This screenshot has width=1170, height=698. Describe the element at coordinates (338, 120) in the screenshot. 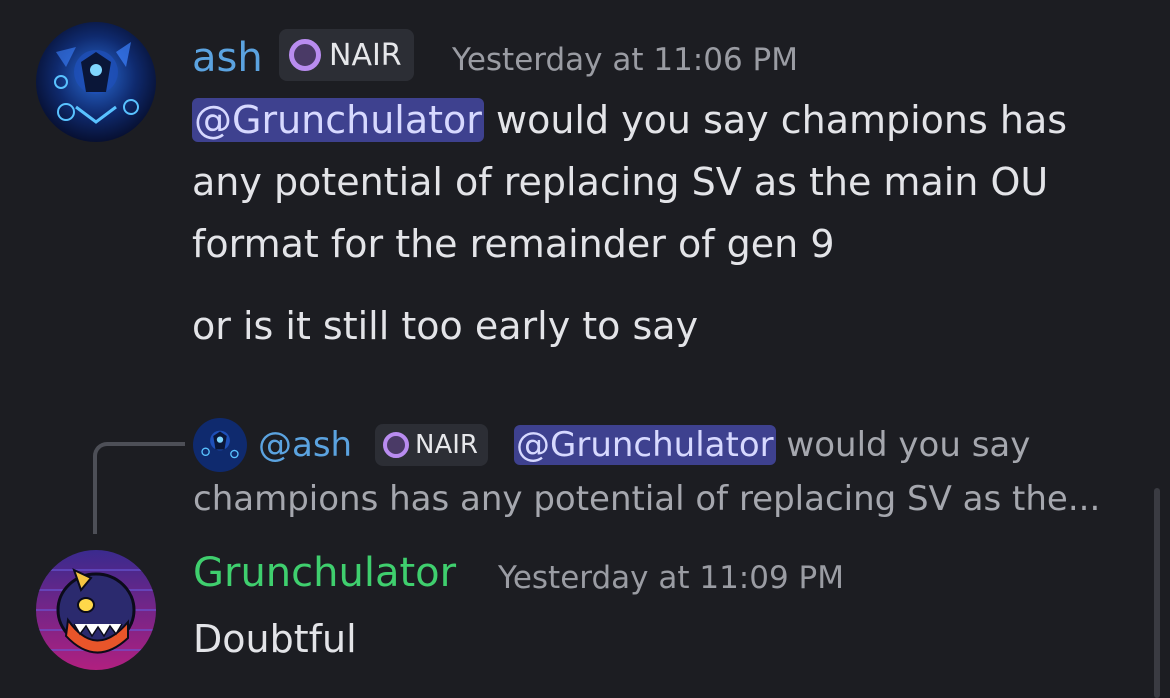

I see `user-mention: @Grunchulator` at that location.